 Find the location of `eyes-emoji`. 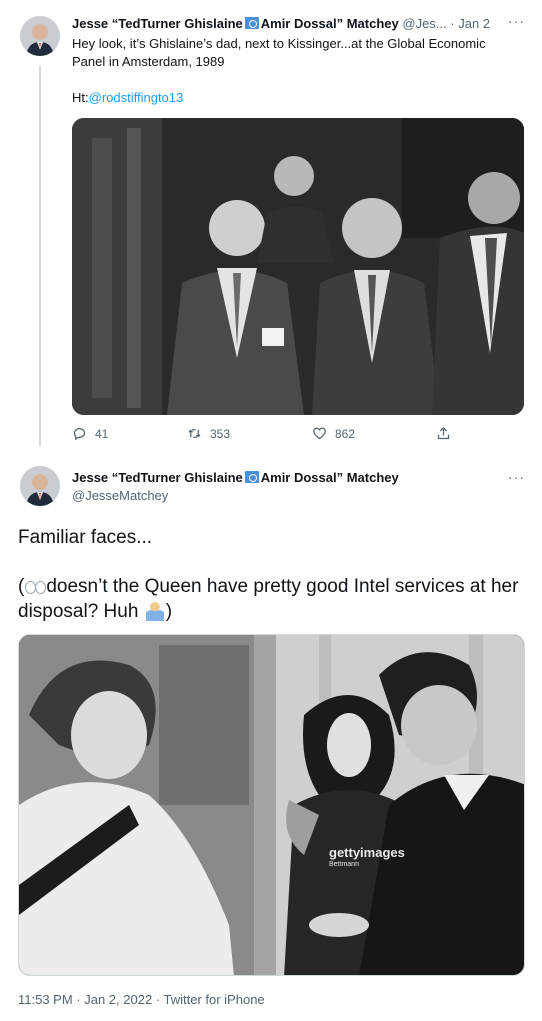

eyes-emoji is located at coordinates (35, 586).